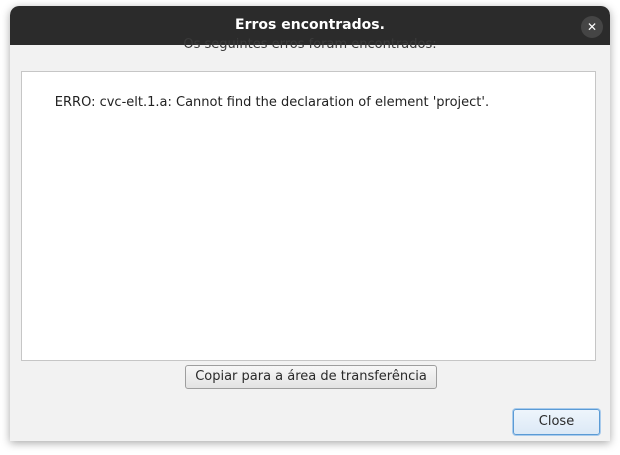  What do you see at coordinates (592, 27) in the screenshot?
I see `close-icon: ✕` at bounding box center [592, 27].